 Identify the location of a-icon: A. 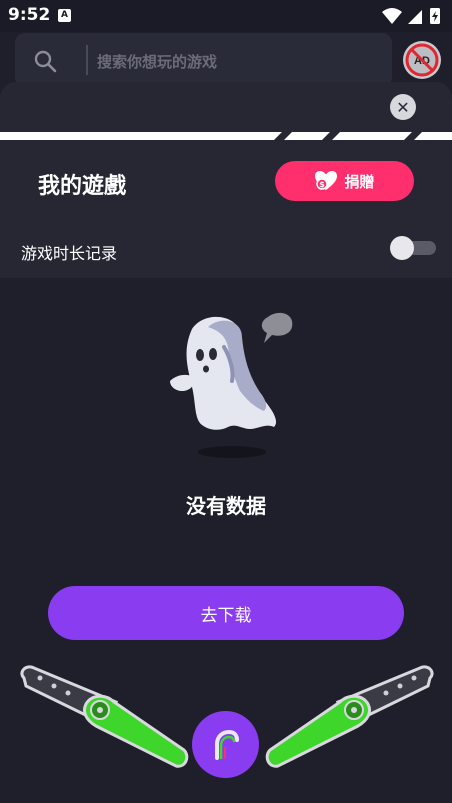
(64, 15).